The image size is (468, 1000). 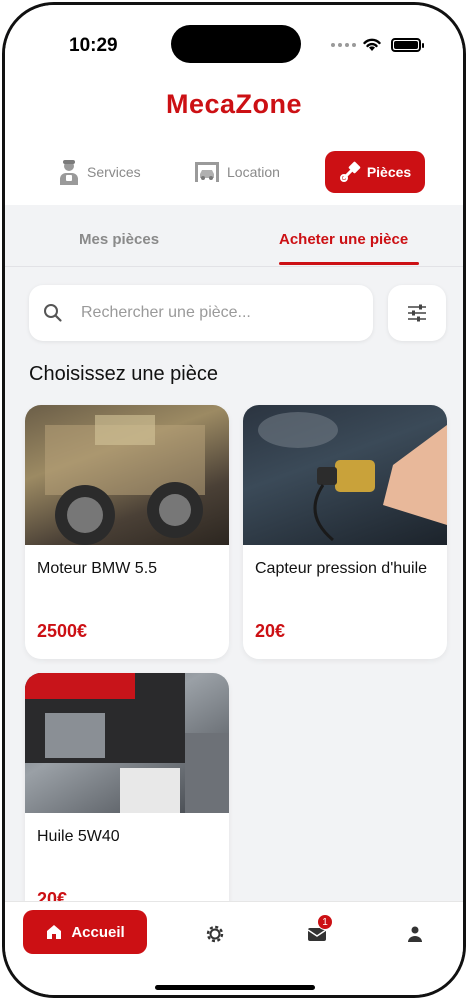 What do you see at coordinates (345, 475) in the screenshot?
I see `oil-pressure-sensor-photo` at bounding box center [345, 475].